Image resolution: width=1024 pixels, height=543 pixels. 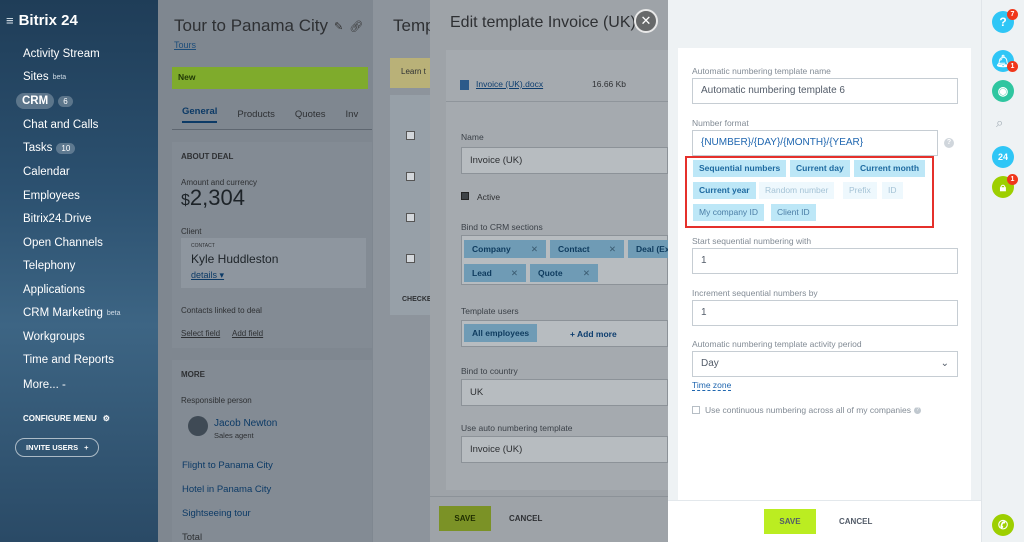 What do you see at coordinates (352, 114) in the screenshot?
I see `tab-invoices: Inv` at bounding box center [352, 114].